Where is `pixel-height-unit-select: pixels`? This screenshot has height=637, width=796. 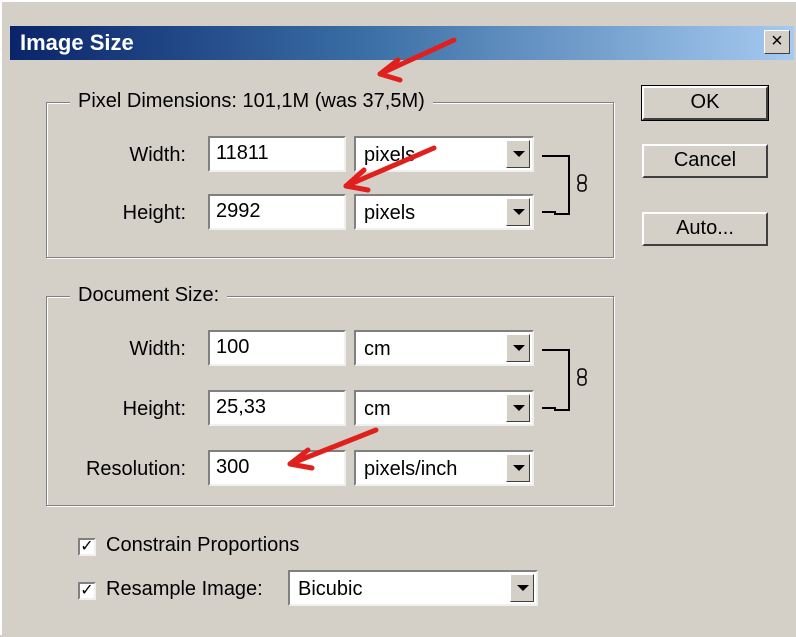 pixel-height-unit-select: pixels is located at coordinates (444, 212).